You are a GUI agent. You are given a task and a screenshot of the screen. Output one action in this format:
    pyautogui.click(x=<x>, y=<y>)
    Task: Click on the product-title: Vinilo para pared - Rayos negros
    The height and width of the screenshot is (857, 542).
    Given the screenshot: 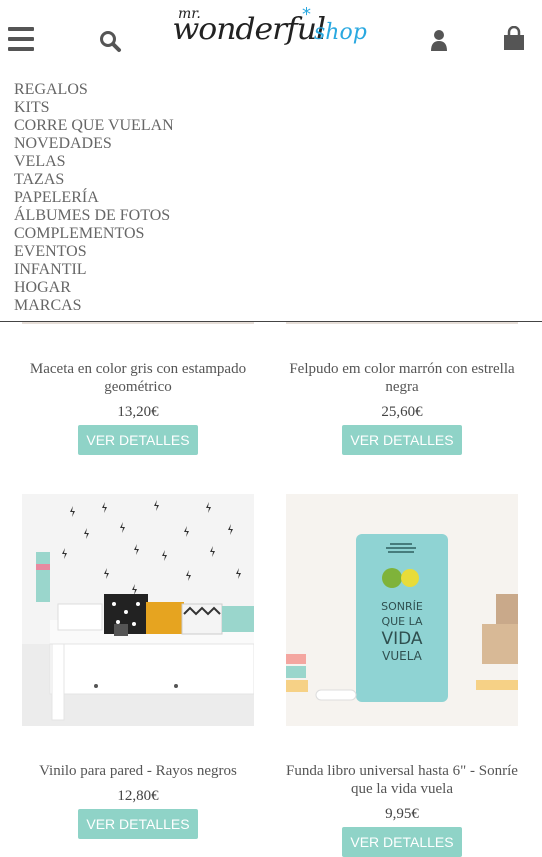 What is the action you would take?
    pyautogui.click(x=138, y=771)
    